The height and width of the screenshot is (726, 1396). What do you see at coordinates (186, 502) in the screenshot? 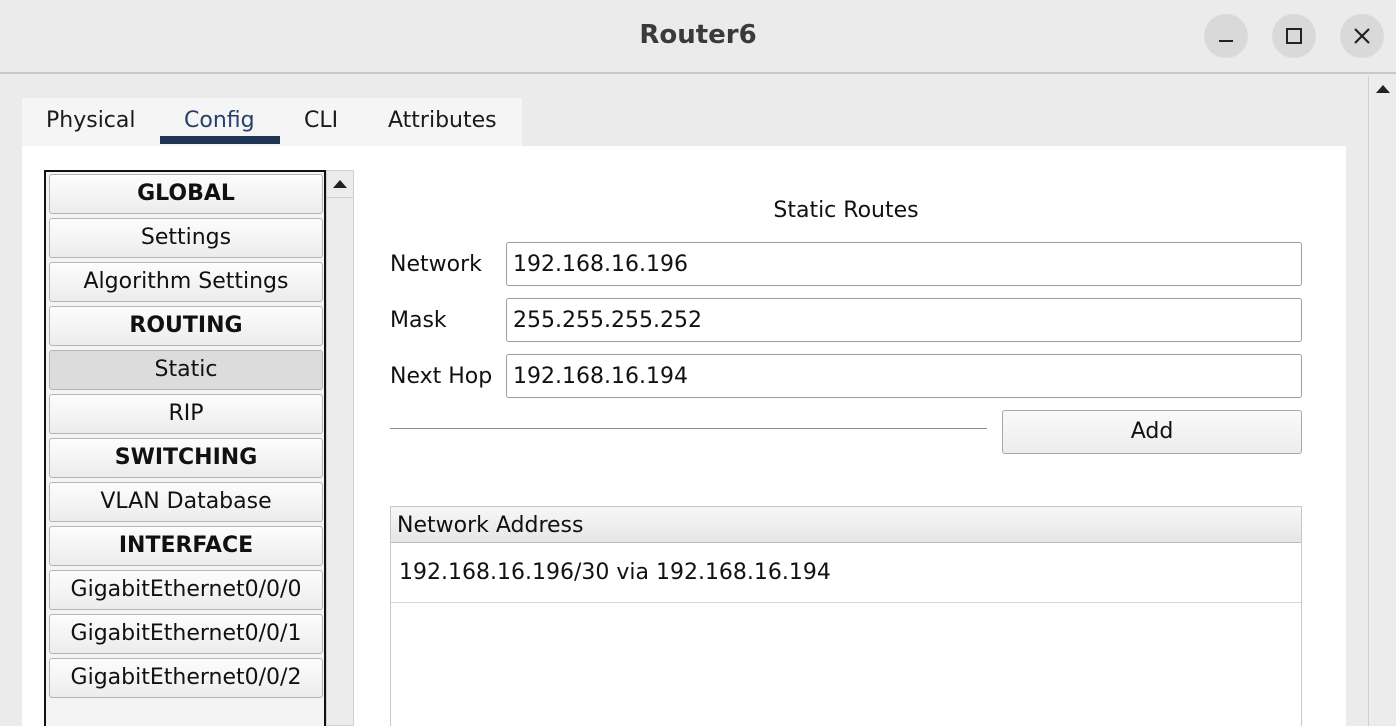
I see `nav-item-vlan-database: VLAN Database` at bounding box center [186, 502].